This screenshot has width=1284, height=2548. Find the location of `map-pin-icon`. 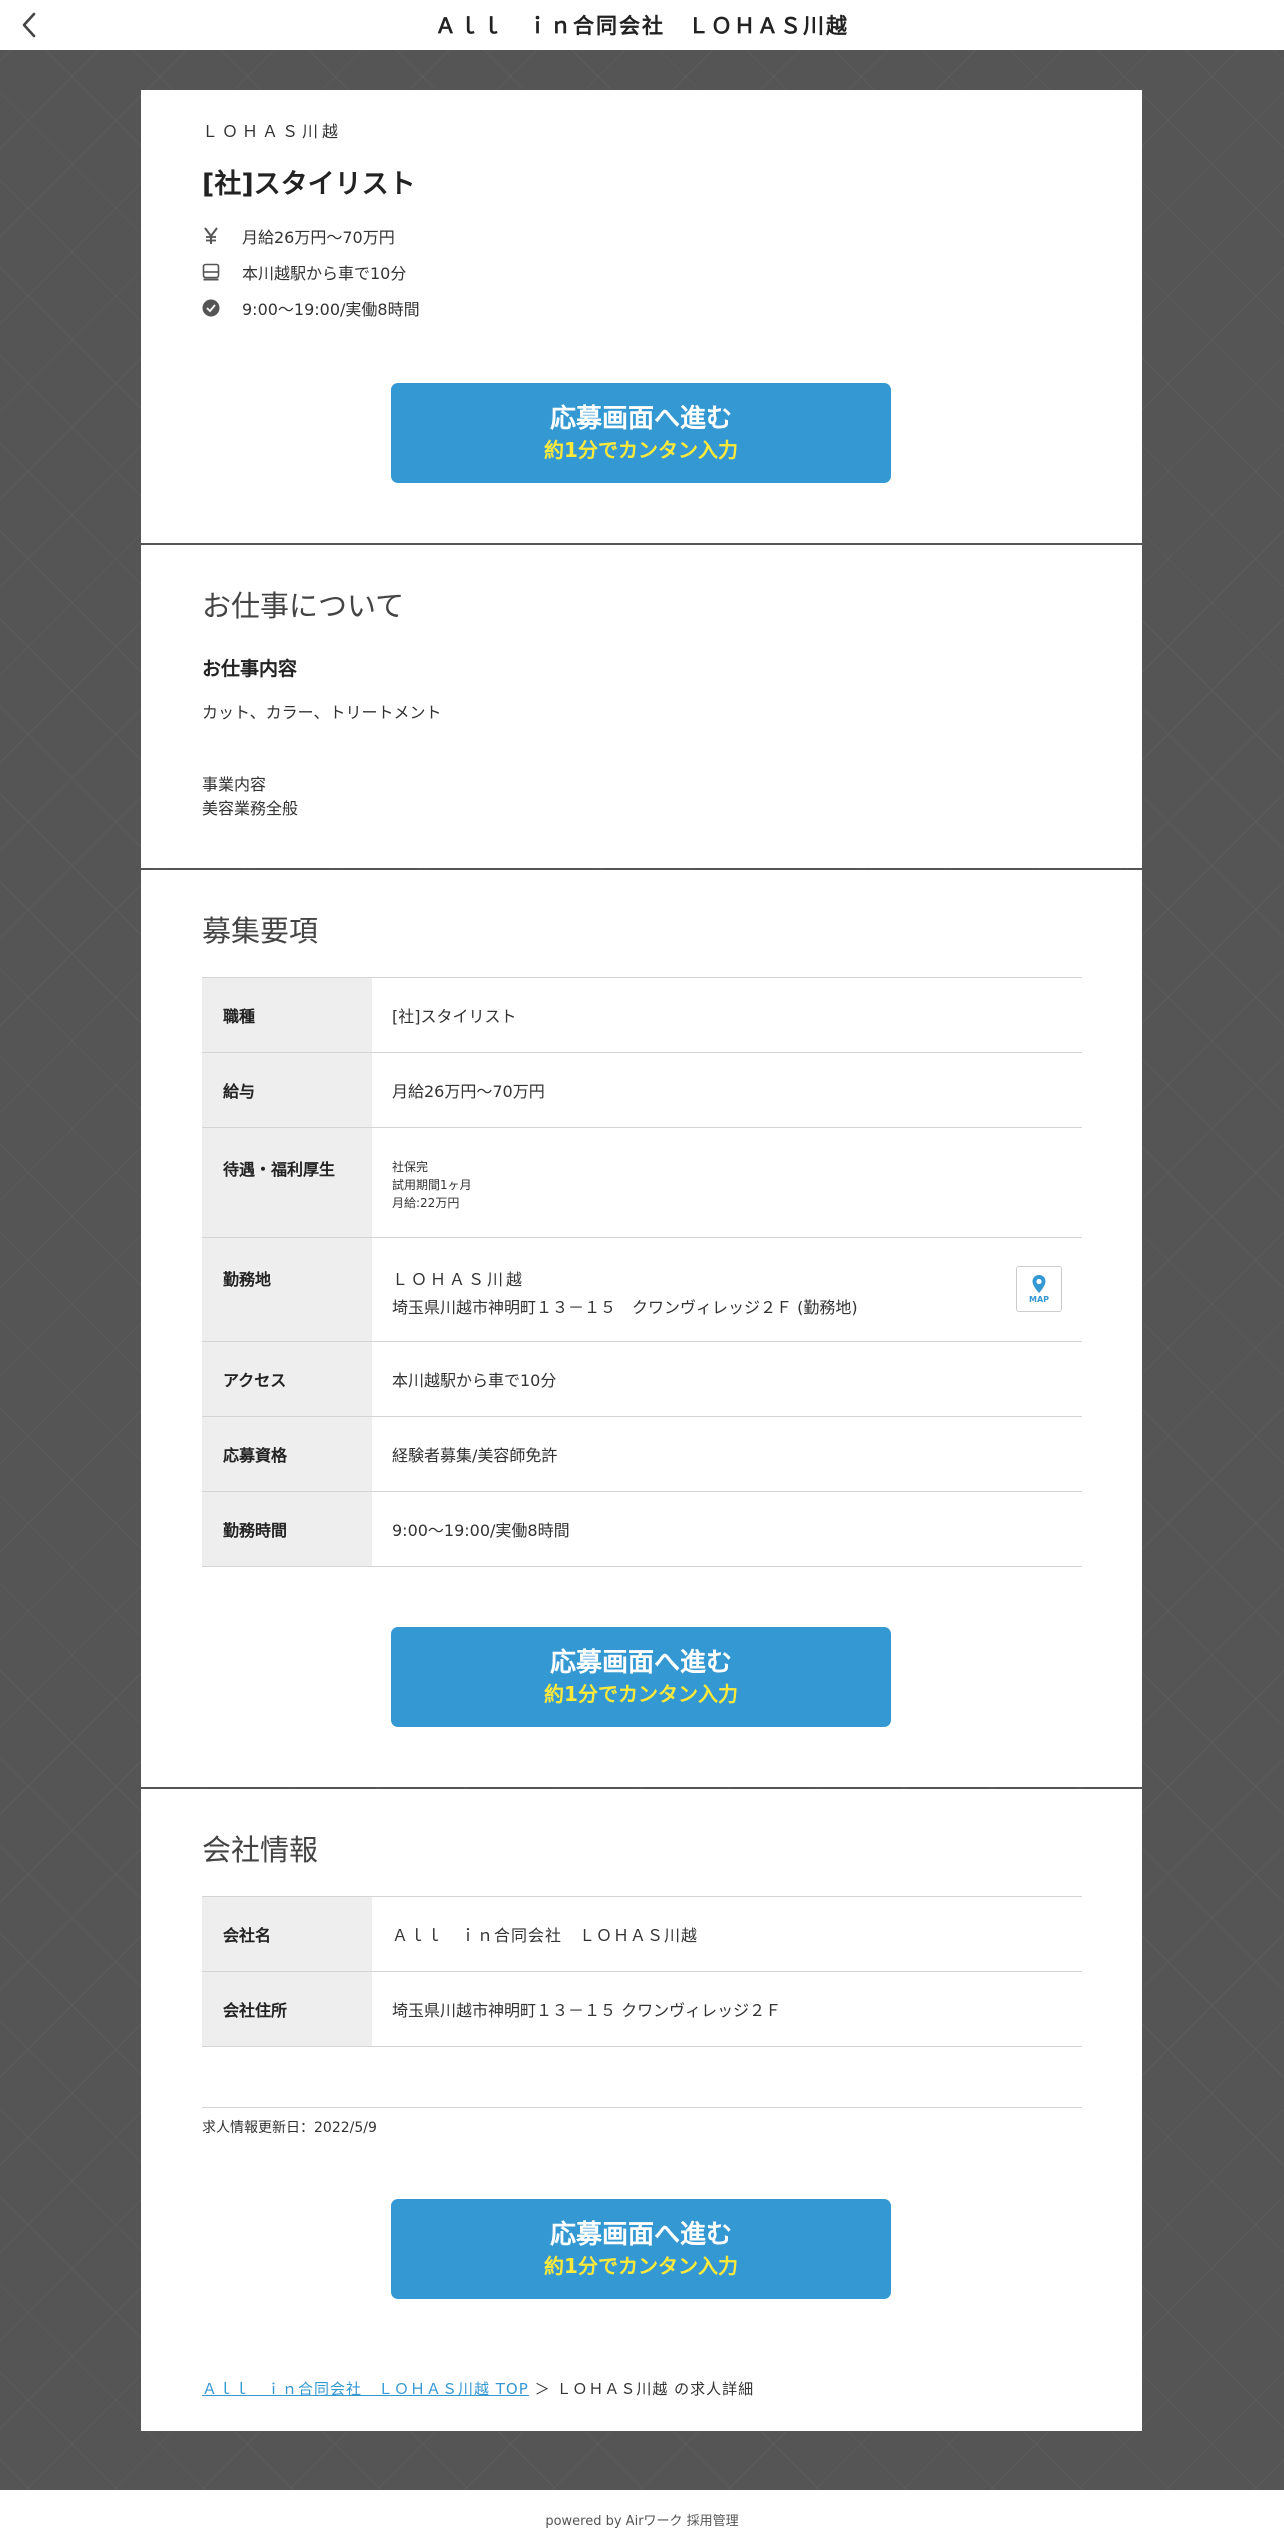

map-pin-icon is located at coordinates (1039, 1284).